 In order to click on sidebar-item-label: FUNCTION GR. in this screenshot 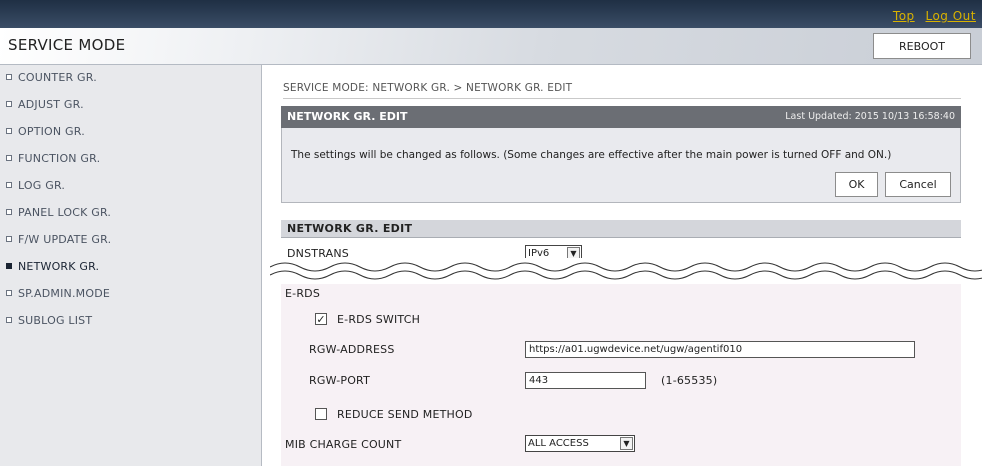, I will do `click(59, 158)`.